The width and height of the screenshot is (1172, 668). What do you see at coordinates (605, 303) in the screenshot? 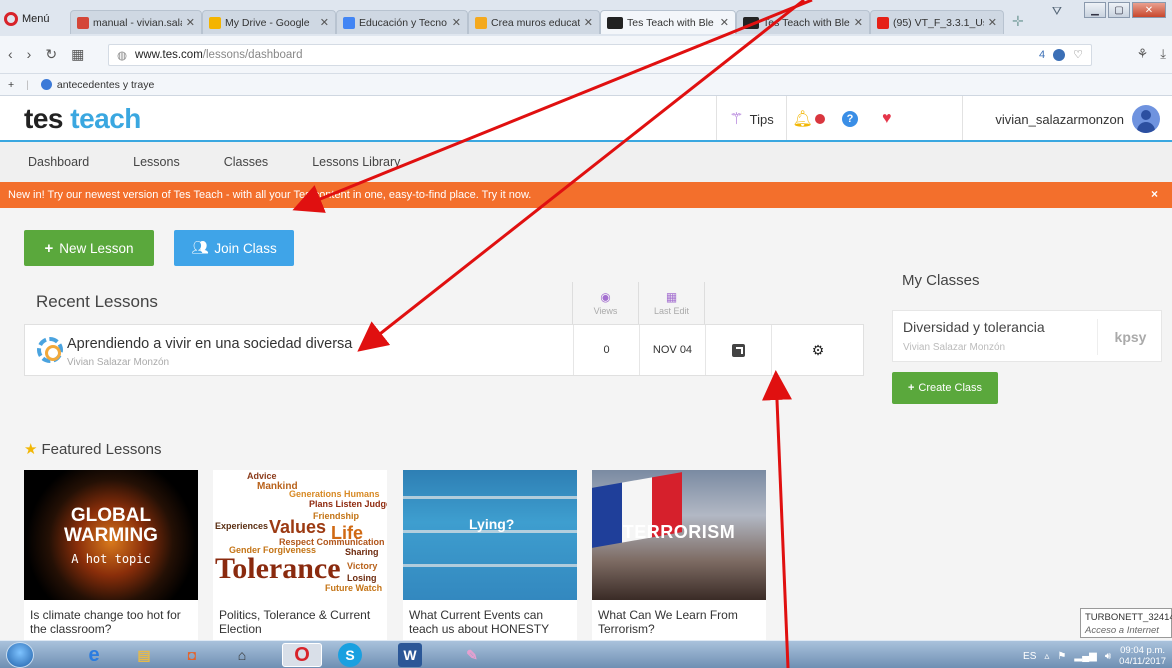
I see `views-column-header: ◉ Views` at bounding box center [605, 303].